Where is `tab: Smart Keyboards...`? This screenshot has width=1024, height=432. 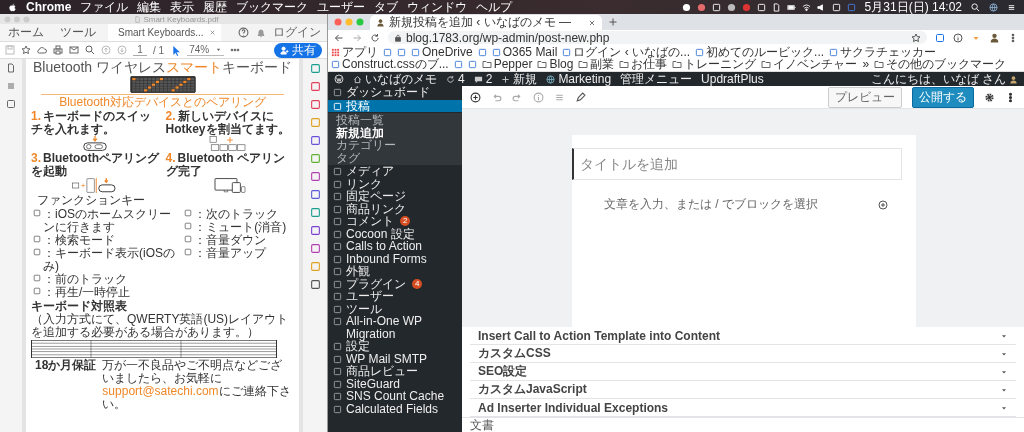
tab: Smart Keyboards... is located at coordinates (164, 32).